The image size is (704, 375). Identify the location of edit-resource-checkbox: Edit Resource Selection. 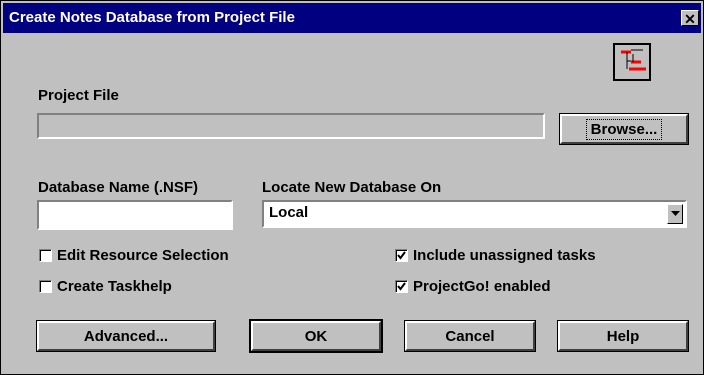
(134, 255).